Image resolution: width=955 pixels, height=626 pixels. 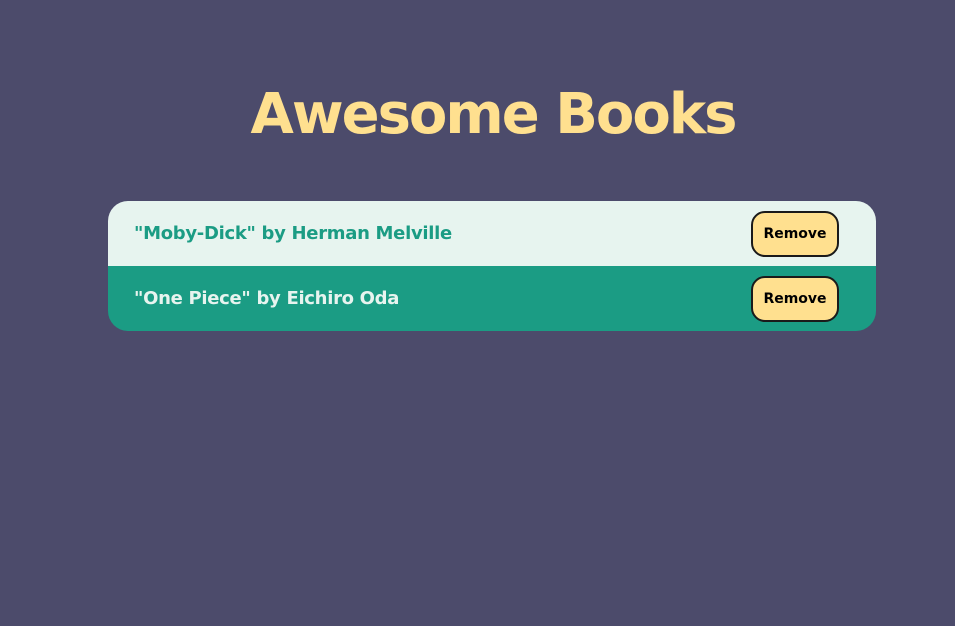 What do you see at coordinates (492, 233) in the screenshot?
I see `book-item: "Moby-Dick" by Herman Melville Remove` at bounding box center [492, 233].